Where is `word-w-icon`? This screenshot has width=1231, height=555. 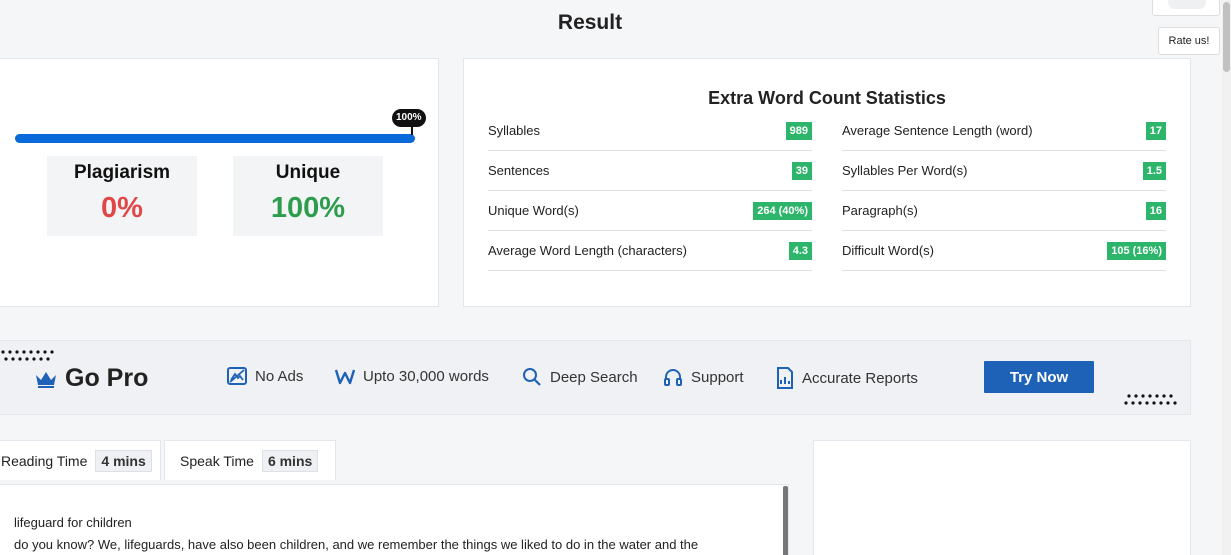 word-w-icon is located at coordinates (345, 377).